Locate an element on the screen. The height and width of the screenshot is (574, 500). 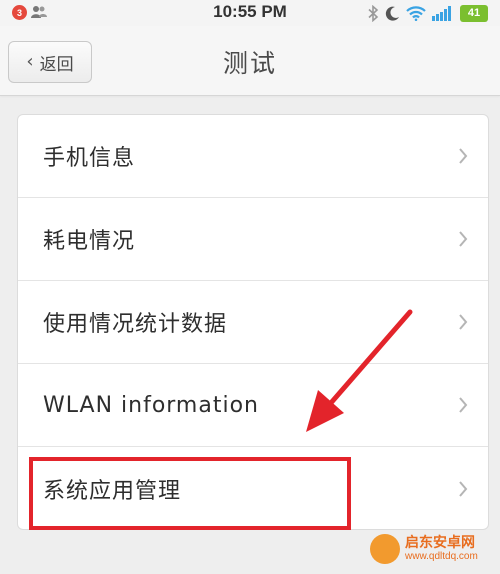
list-item-label: WLAN information is located at coordinates (151, 405).